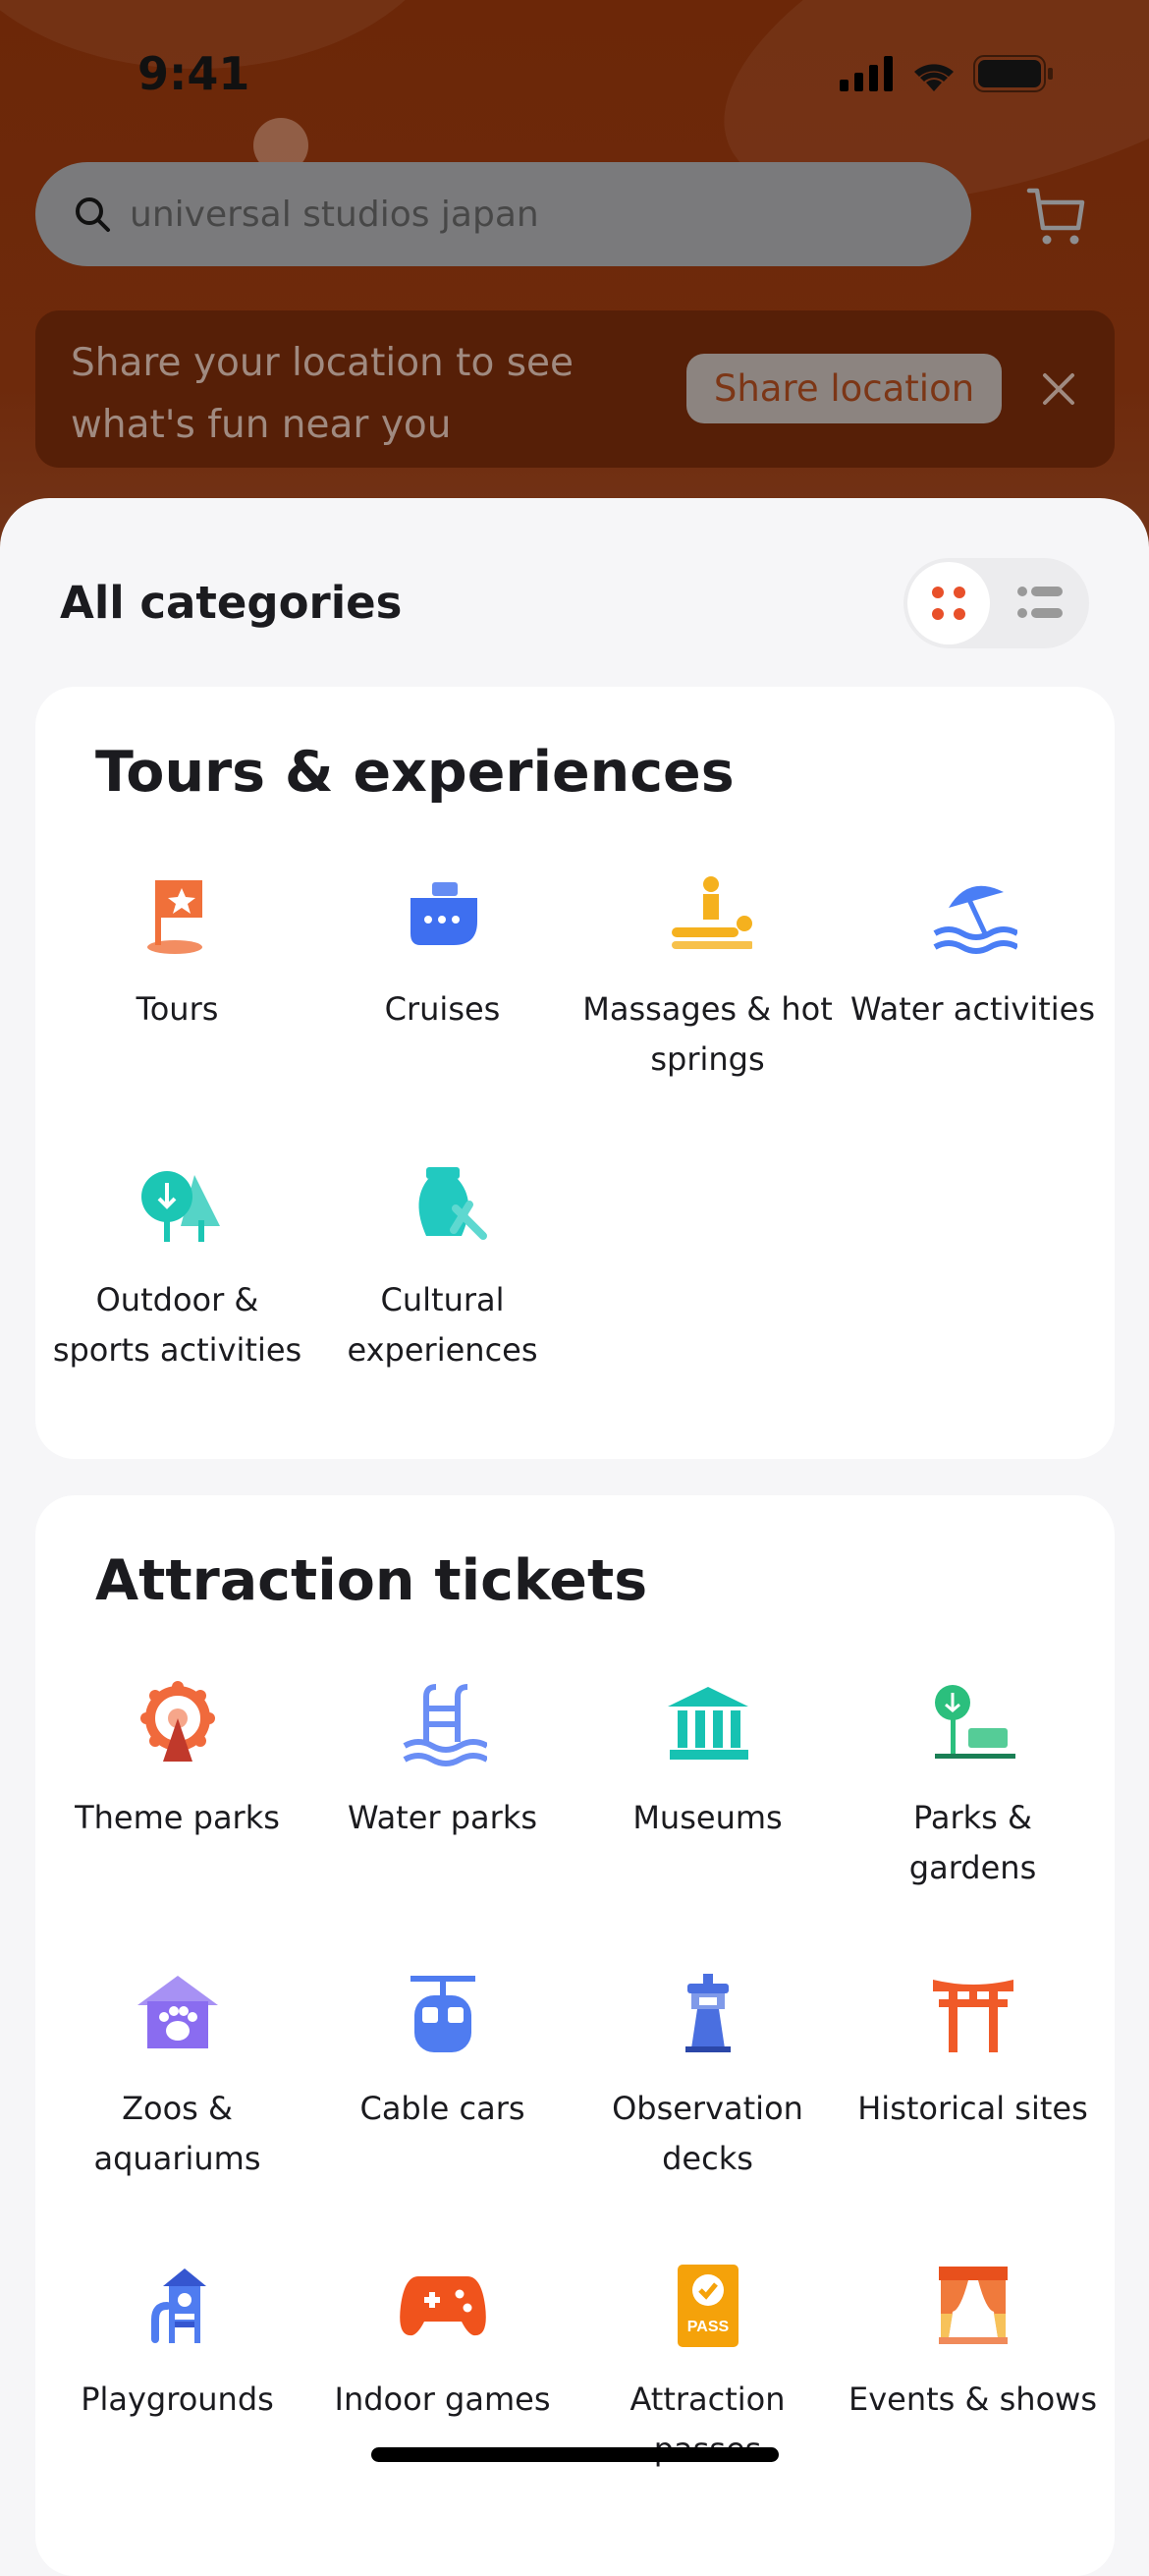  What do you see at coordinates (442, 2306) in the screenshot?
I see `gamepad-icon` at bounding box center [442, 2306].